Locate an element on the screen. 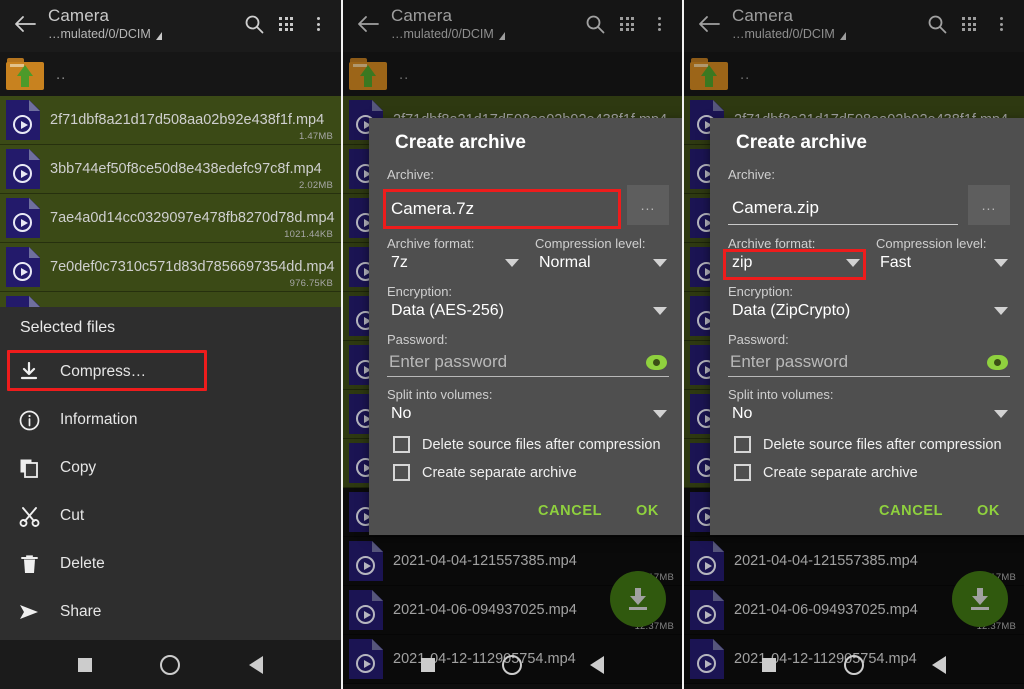 This screenshot has width=1024, height=689. archive-format-value: 7z is located at coordinates (399, 262).